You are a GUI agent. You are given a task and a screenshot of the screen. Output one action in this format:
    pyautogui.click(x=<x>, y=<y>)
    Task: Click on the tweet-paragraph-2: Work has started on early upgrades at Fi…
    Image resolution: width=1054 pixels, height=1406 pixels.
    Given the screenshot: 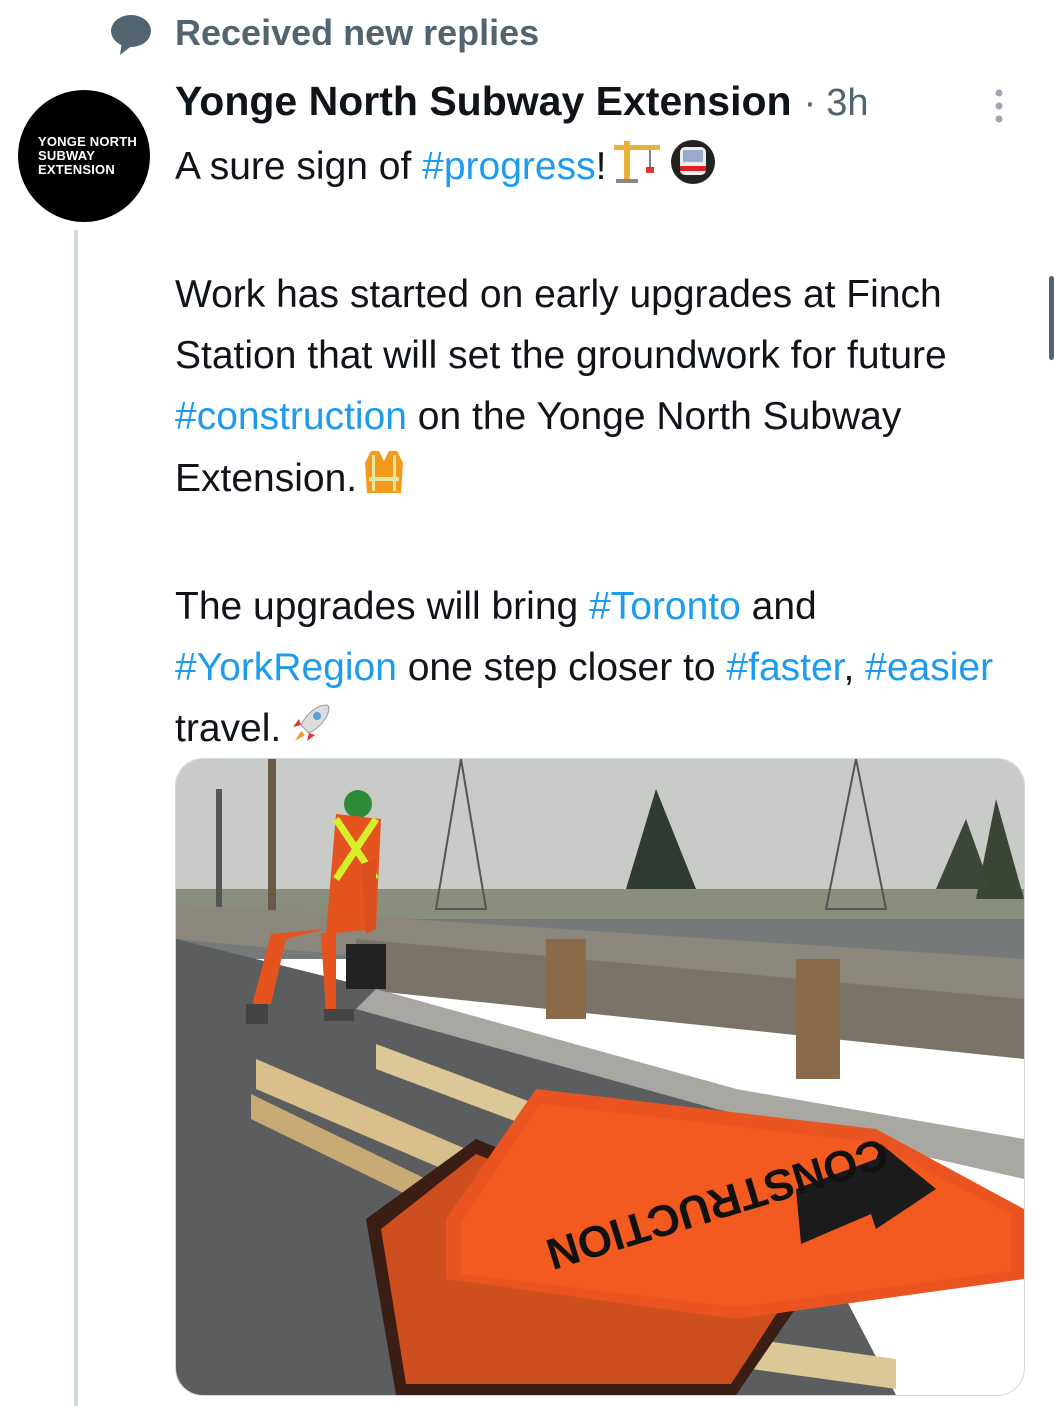 What is the action you would take?
    pyautogui.click(x=600, y=389)
    